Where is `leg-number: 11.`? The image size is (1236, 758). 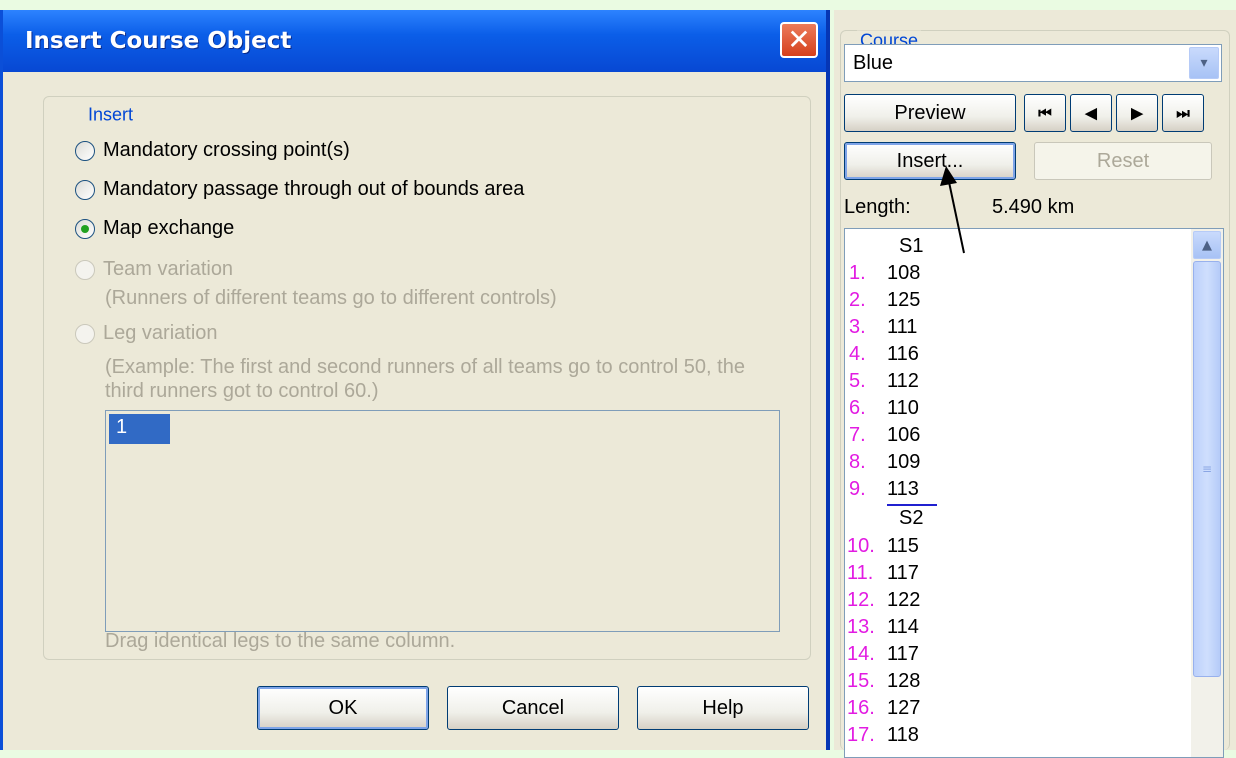
leg-number: 11. is located at coordinates (860, 573).